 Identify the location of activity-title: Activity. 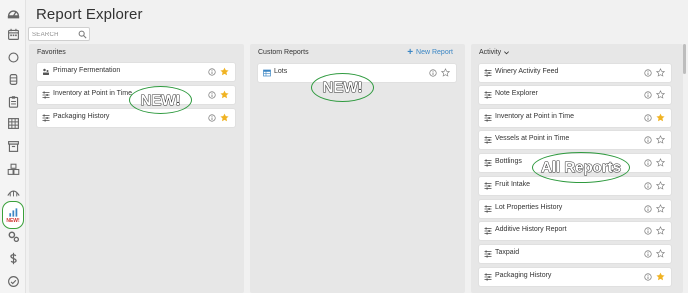
(490, 52).